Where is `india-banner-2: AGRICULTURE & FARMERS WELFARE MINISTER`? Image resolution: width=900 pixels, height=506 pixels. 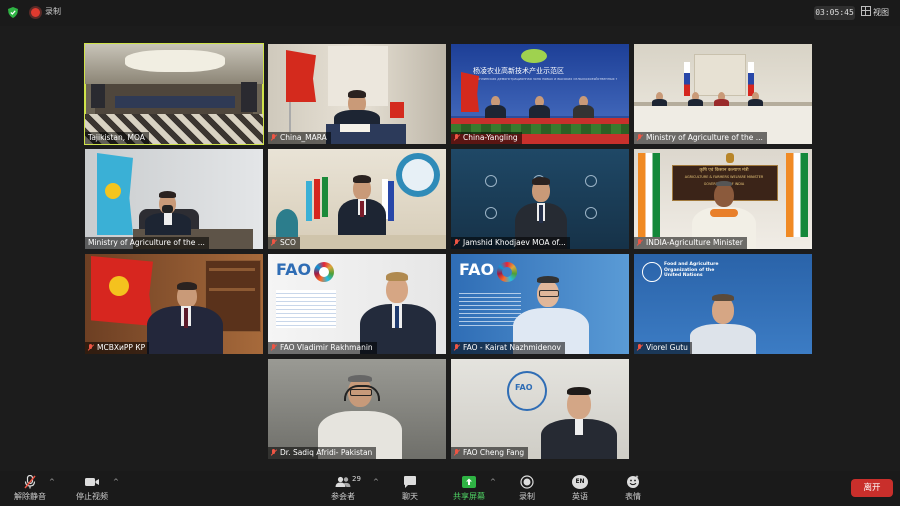
india-banner-2: AGRICULTURE & FARMERS WELFARE MINISTER is located at coordinates (724, 177).